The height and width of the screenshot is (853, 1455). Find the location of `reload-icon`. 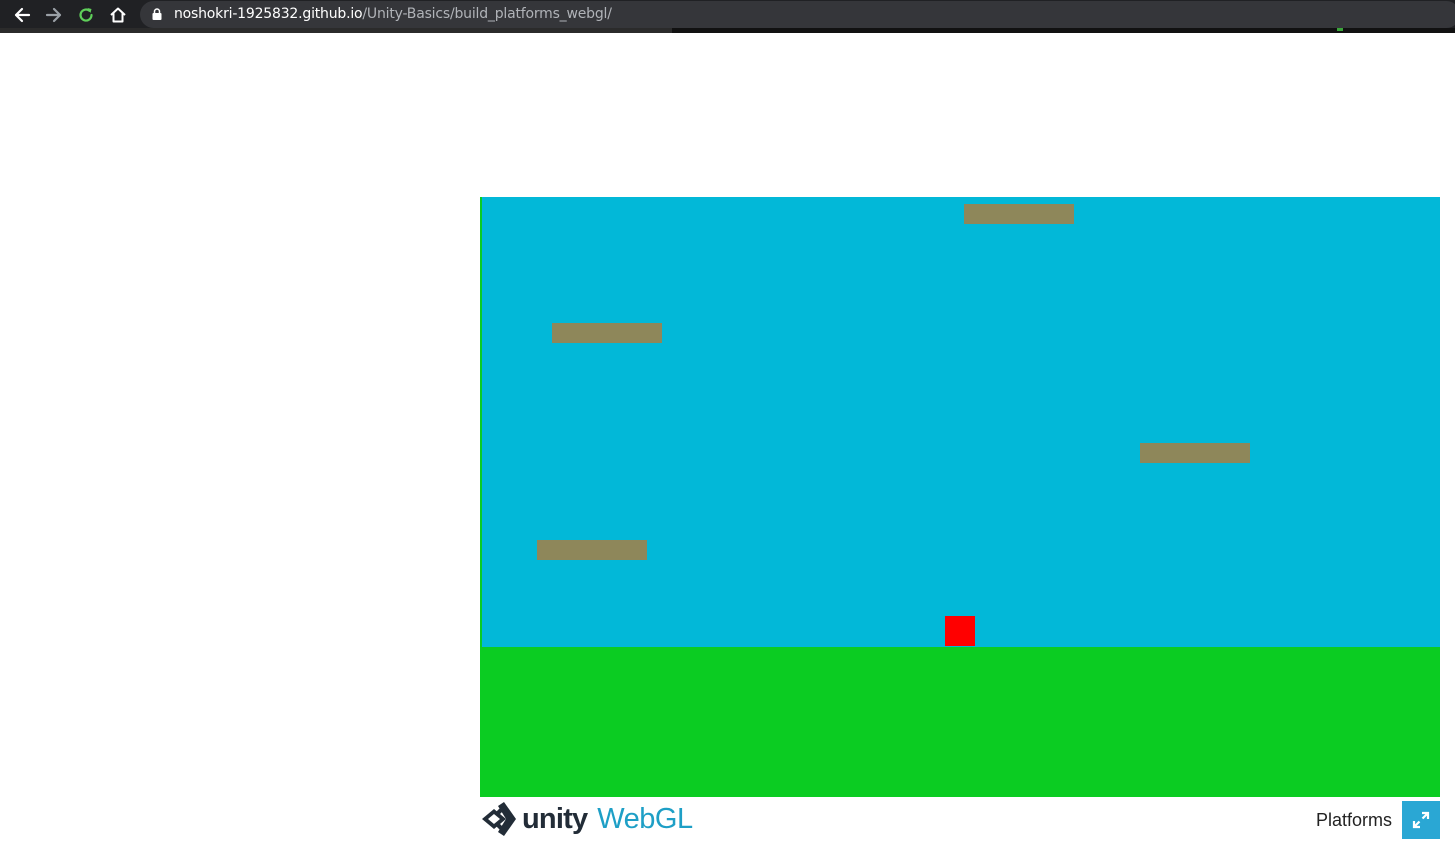

reload-icon is located at coordinates (86, 15).